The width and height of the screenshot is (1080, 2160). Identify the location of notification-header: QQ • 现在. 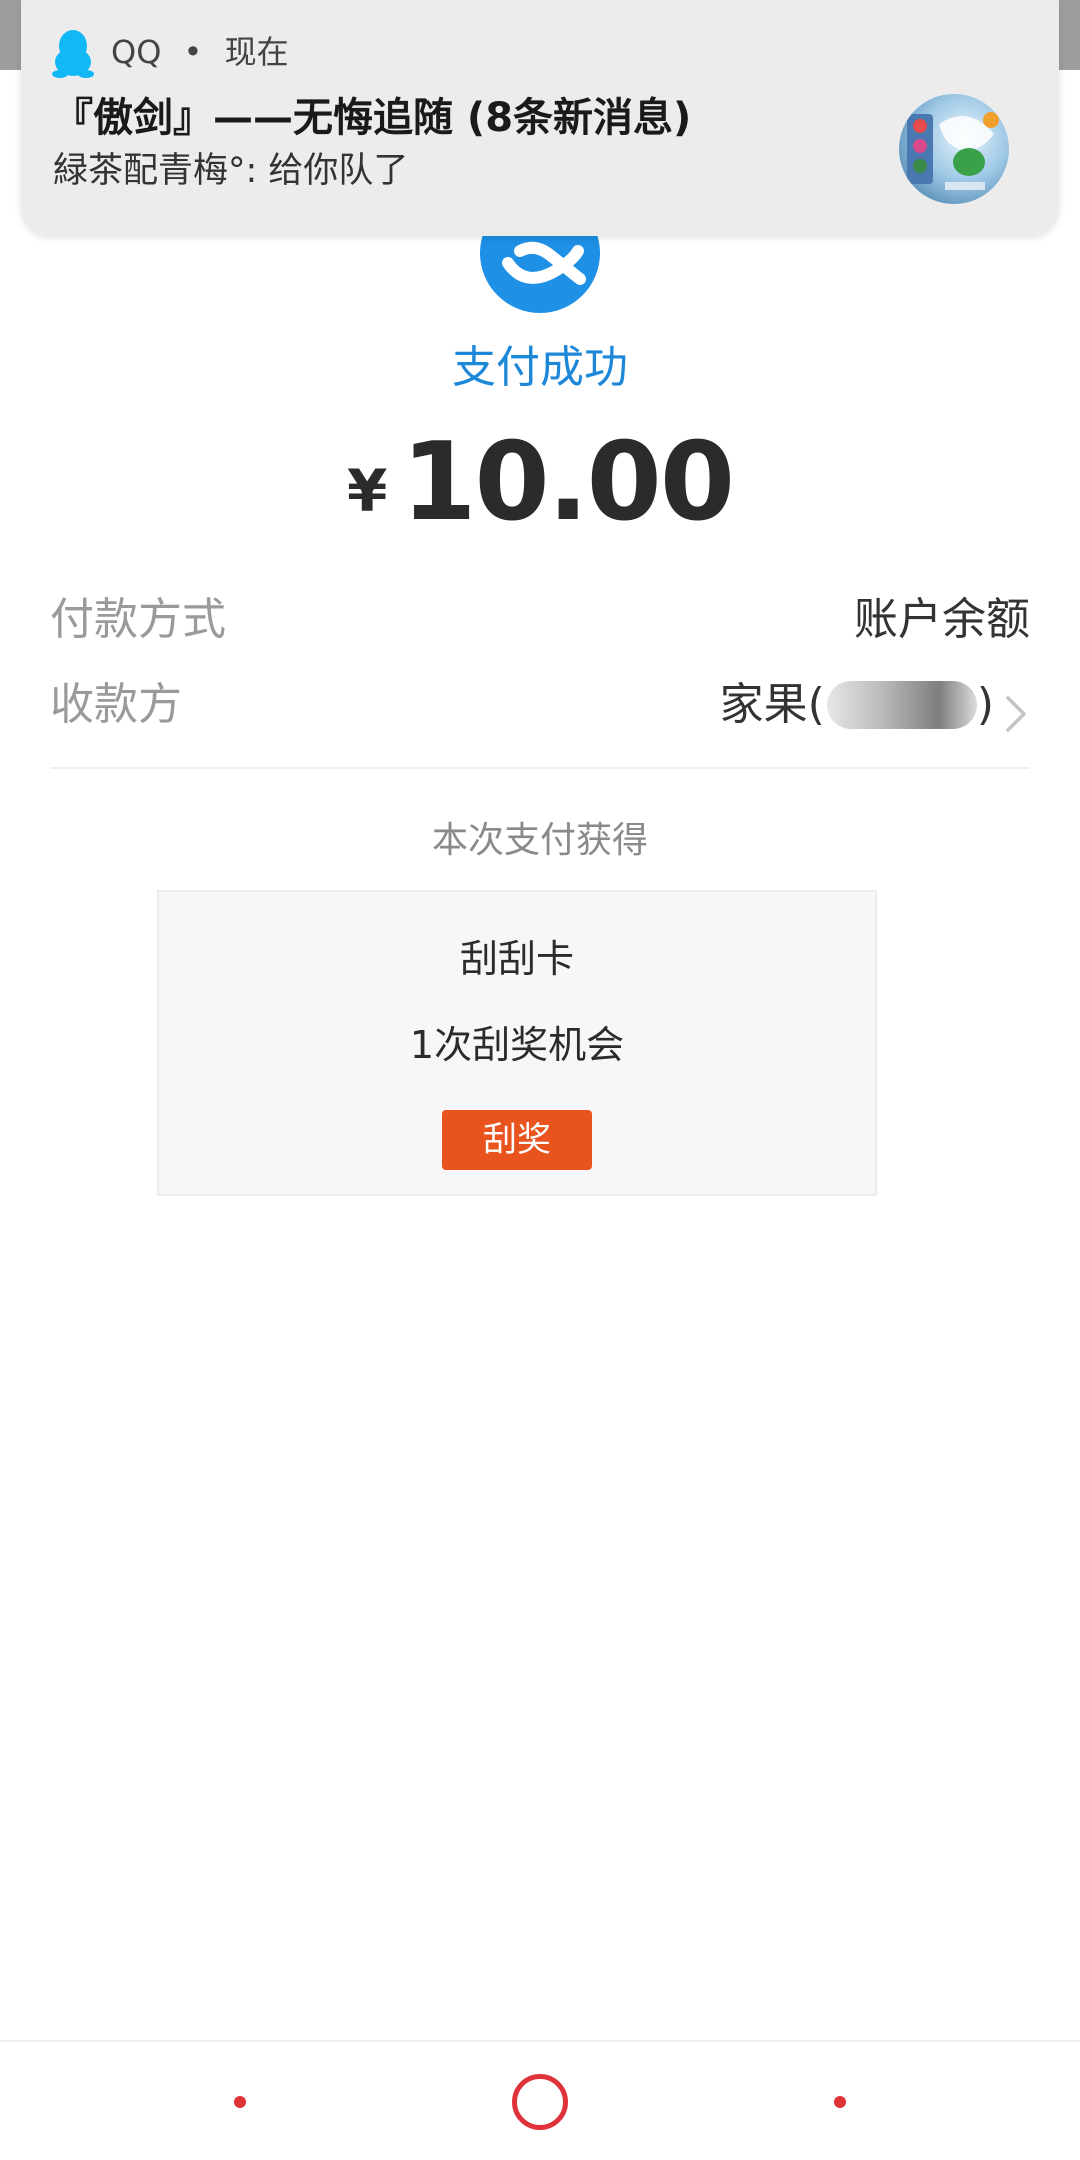
(200, 52).